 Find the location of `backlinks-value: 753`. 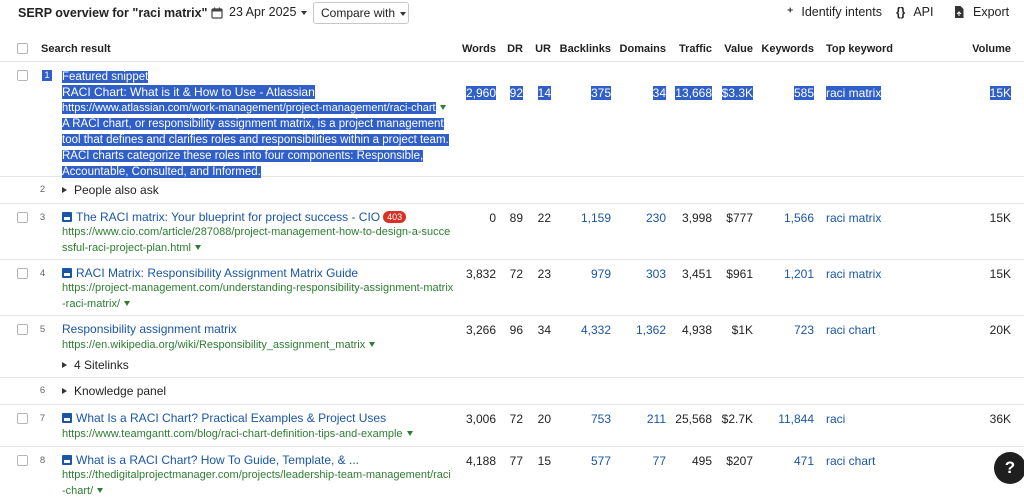

backlinks-value: 753 is located at coordinates (601, 419).